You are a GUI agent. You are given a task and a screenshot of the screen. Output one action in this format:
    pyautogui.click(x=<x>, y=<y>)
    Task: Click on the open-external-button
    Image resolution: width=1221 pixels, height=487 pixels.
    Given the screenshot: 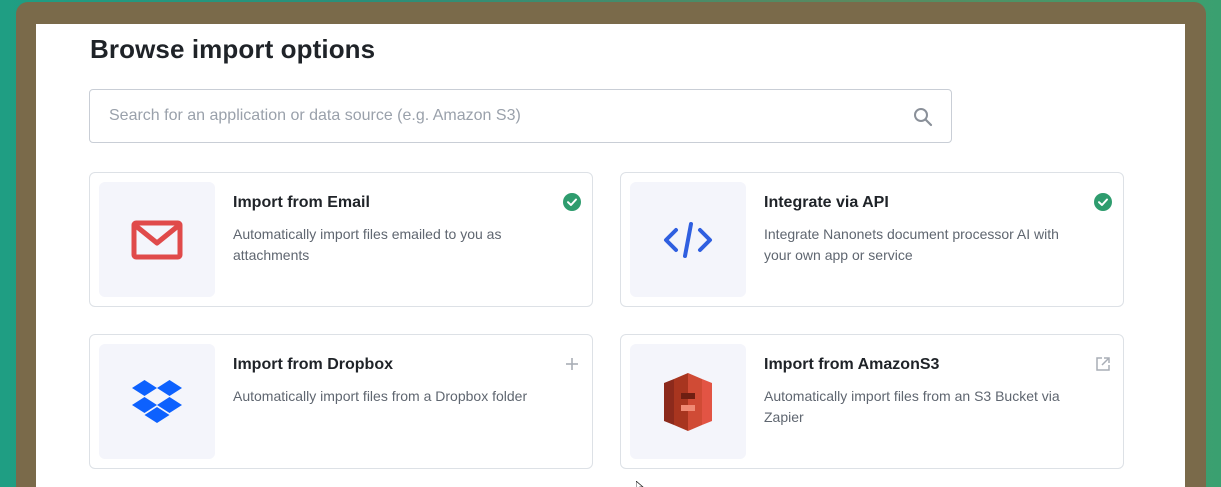 What is the action you would take?
    pyautogui.click(x=1103, y=364)
    